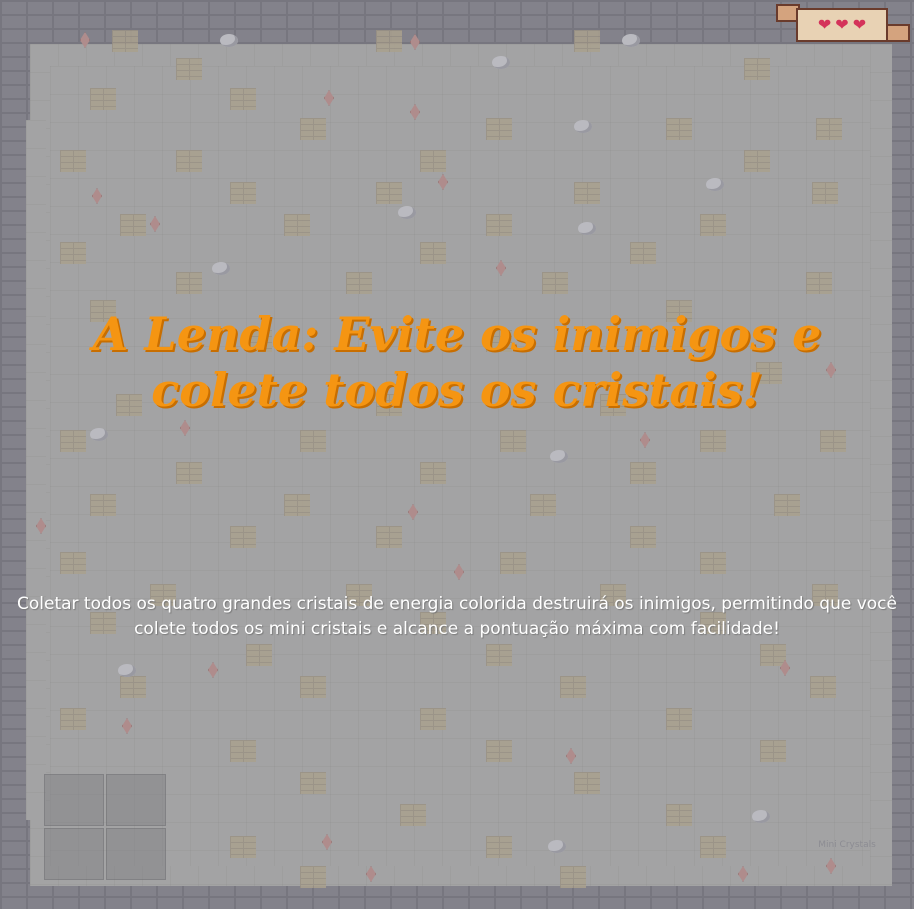  I want to click on banner-tail-right, so click(898, 33).